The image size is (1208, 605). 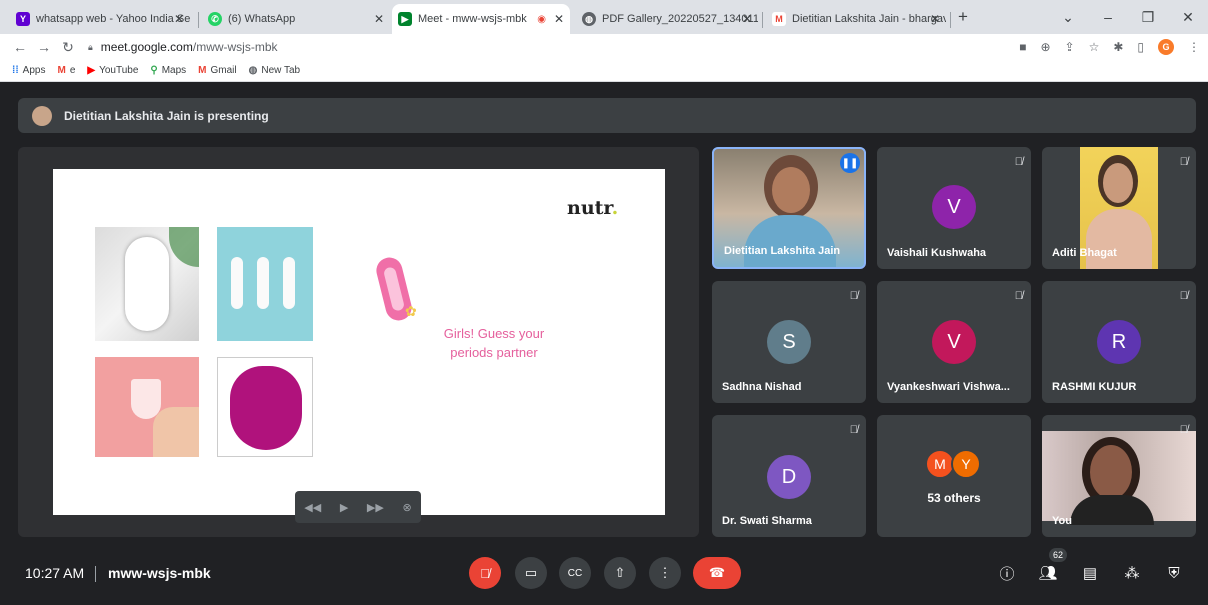 What do you see at coordinates (406, 507) in the screenshot?
I see `stop-icon: ⊗` at bounding box center [406, 507].